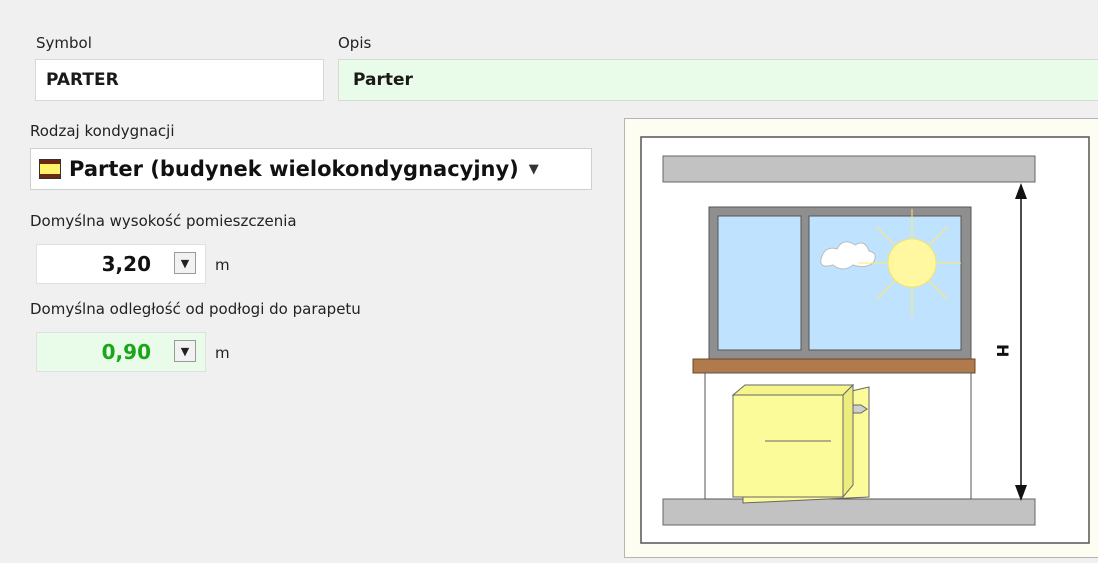 This screenshot has height=563, width=1098. I want to click on radiator-body, so click(788, 446).